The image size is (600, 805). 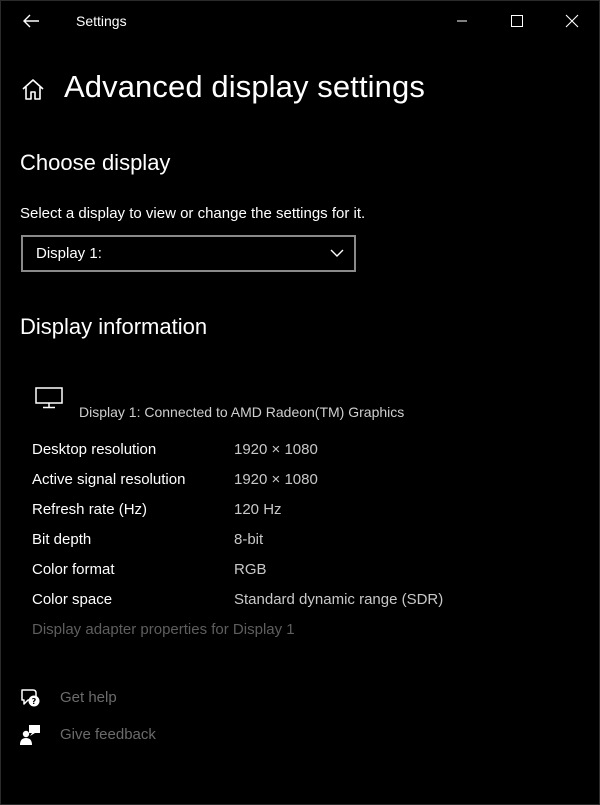 What do you see at coordinates (30, 698) in the screenshot?
I see `help-icon: ?` at bounding box center [30, 698].